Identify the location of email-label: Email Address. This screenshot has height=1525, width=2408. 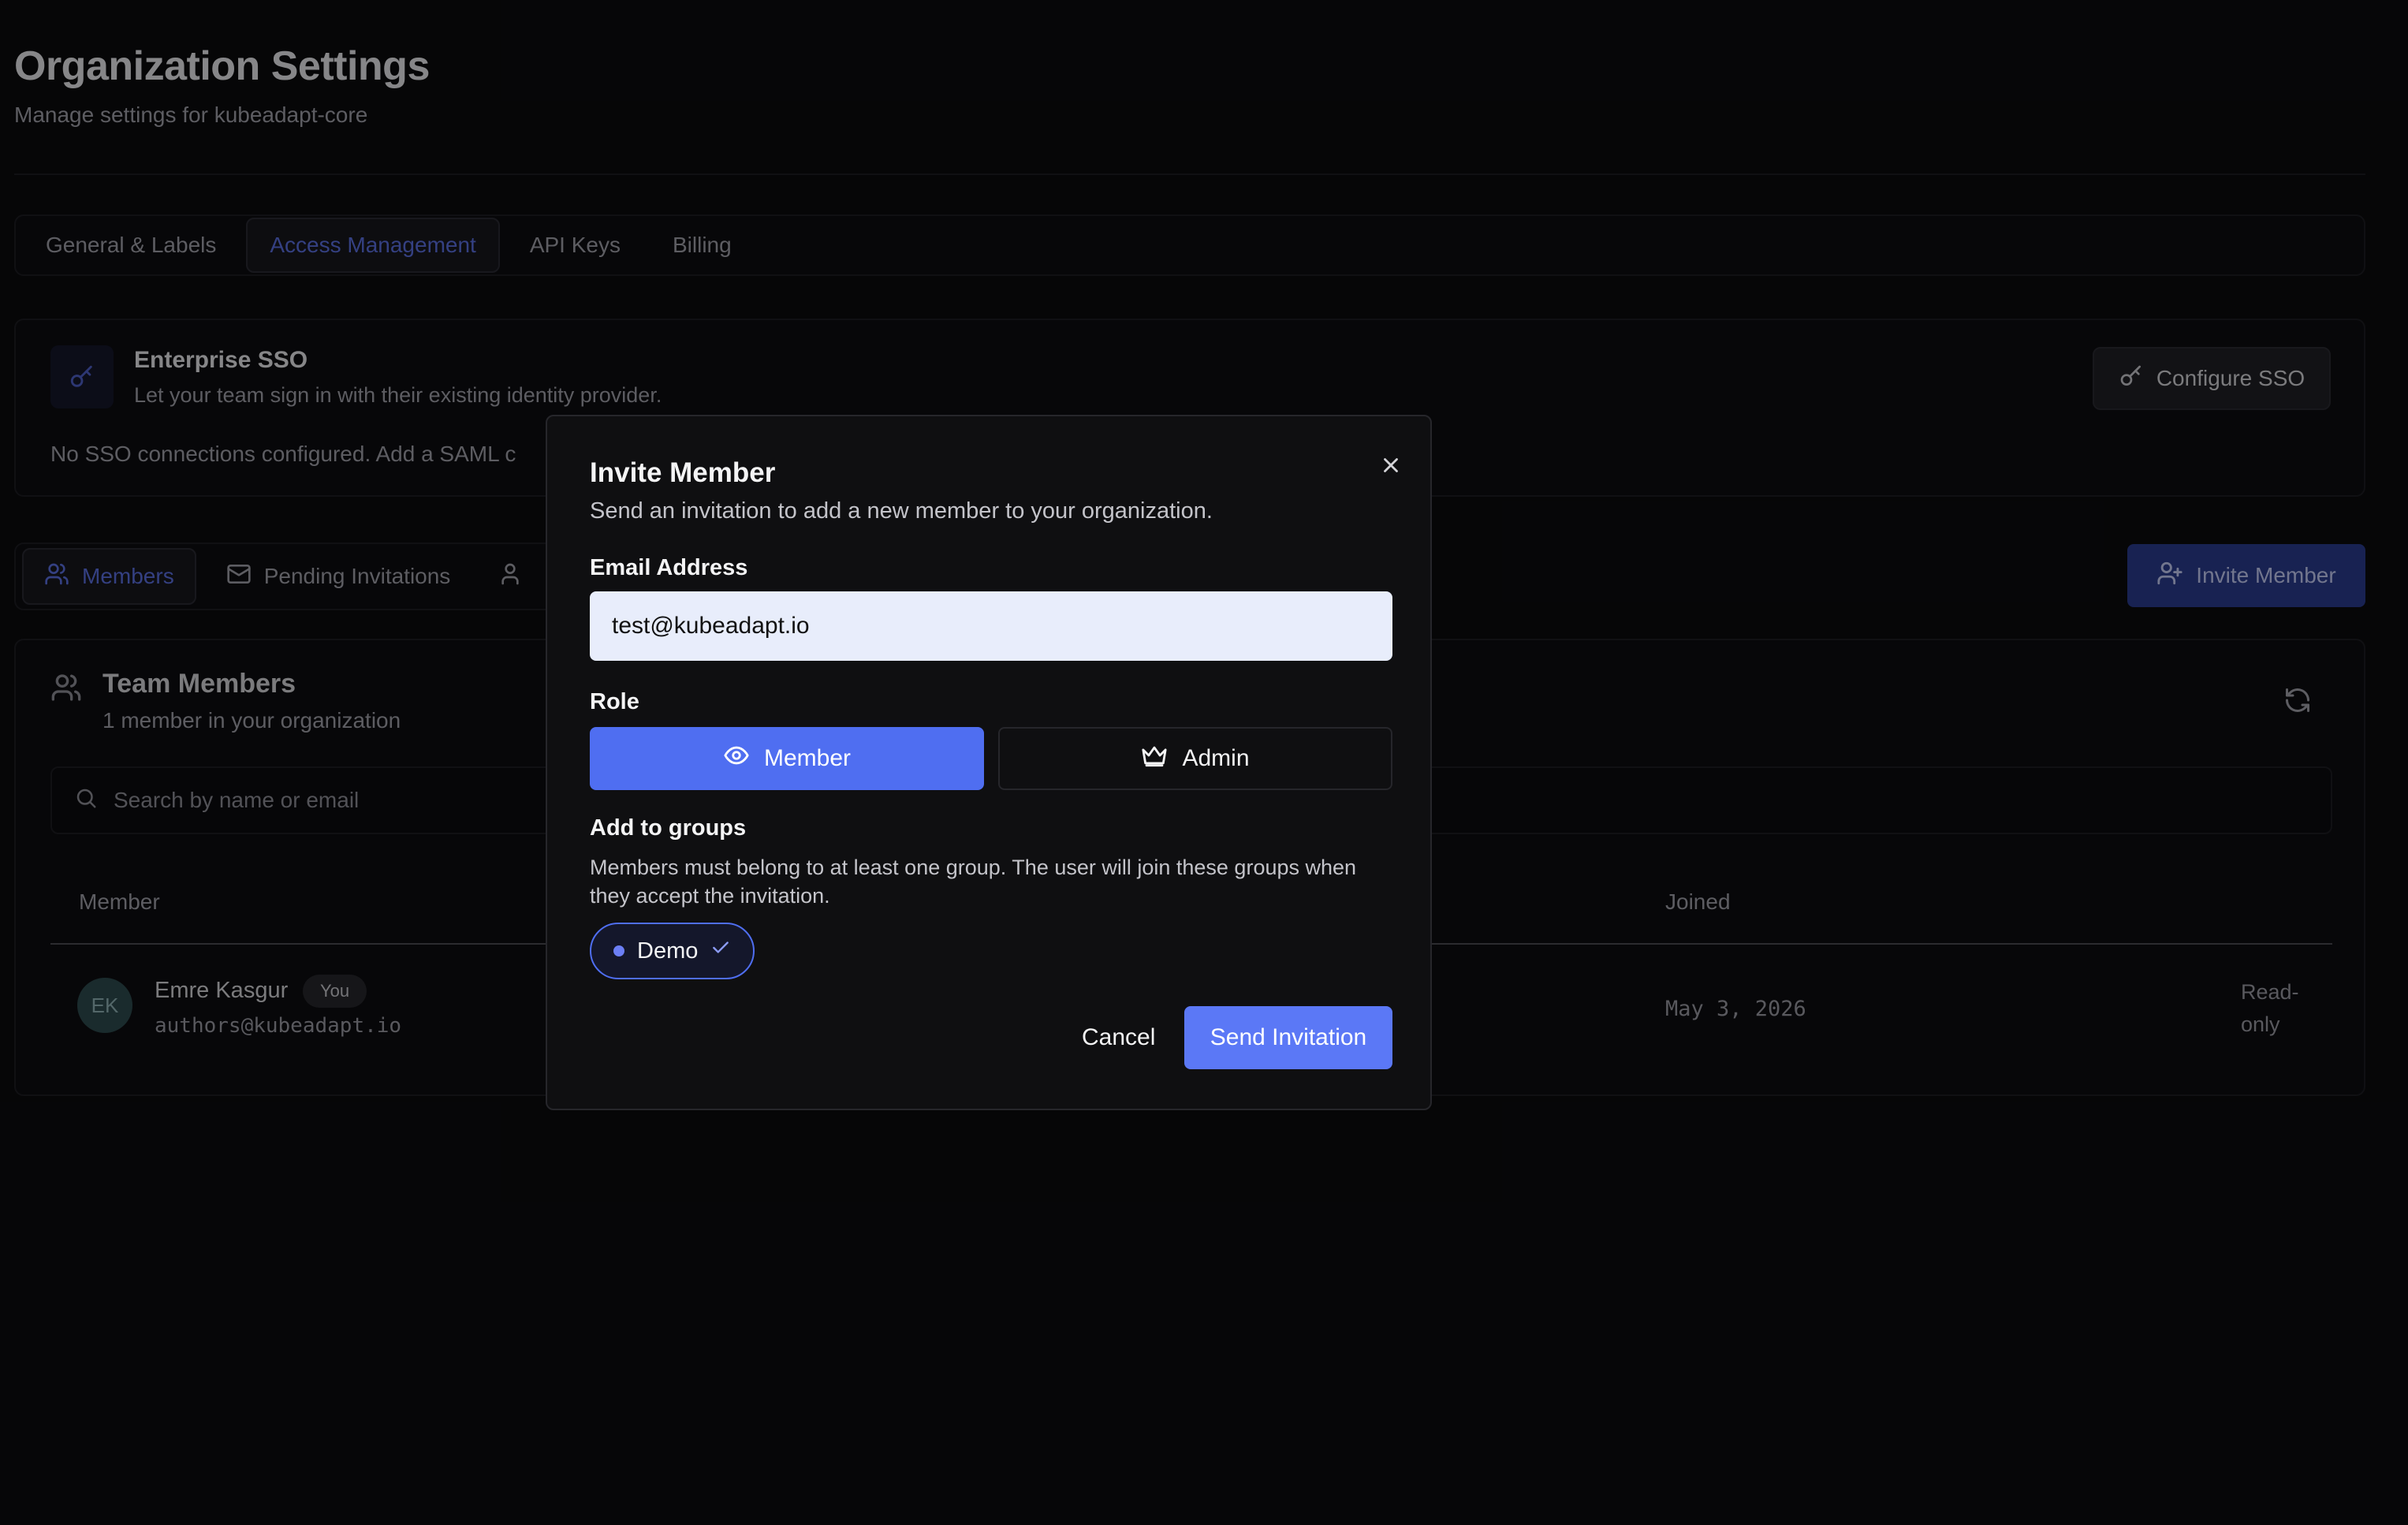
(669, 567).